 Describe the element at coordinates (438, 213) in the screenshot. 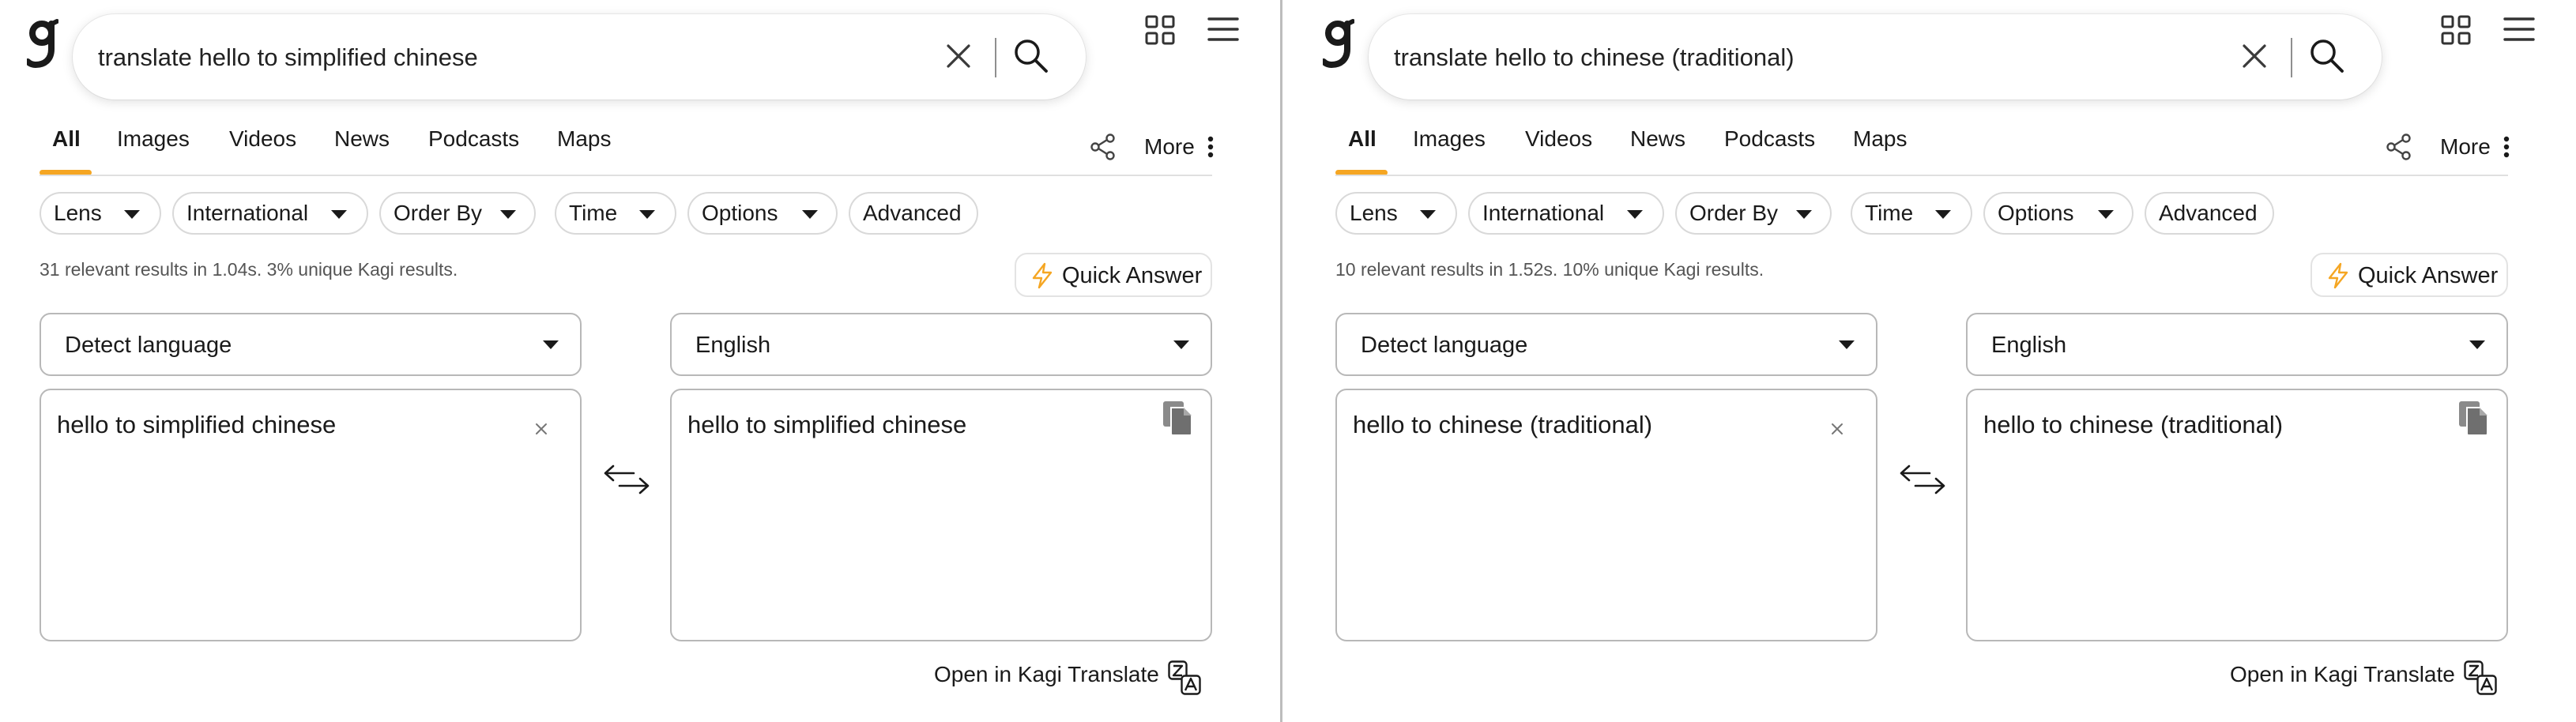

I see `filter-label: Order By` at that location.